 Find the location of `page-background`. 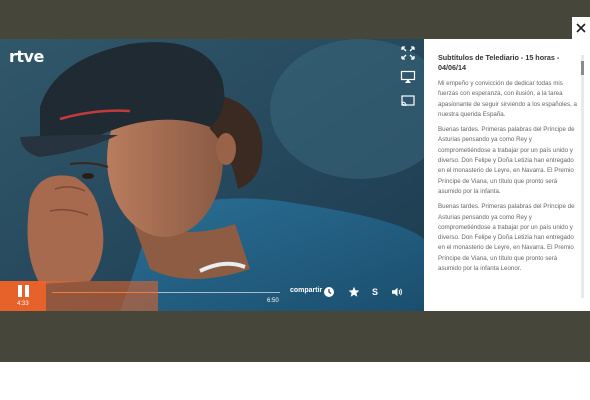

page-background is located at coordinates (295, 381).